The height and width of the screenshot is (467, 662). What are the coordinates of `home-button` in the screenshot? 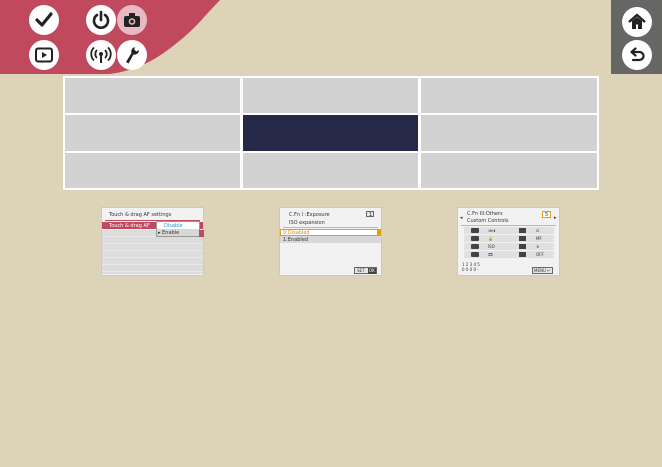 It's located at (637, 22).